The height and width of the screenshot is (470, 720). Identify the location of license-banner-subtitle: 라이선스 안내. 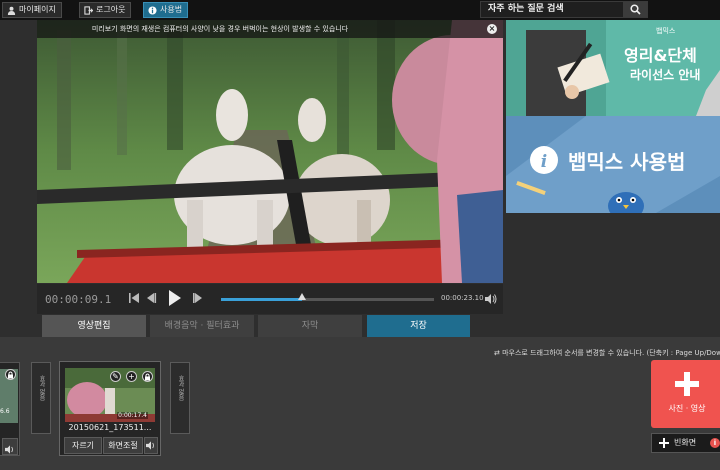
(665, 75).